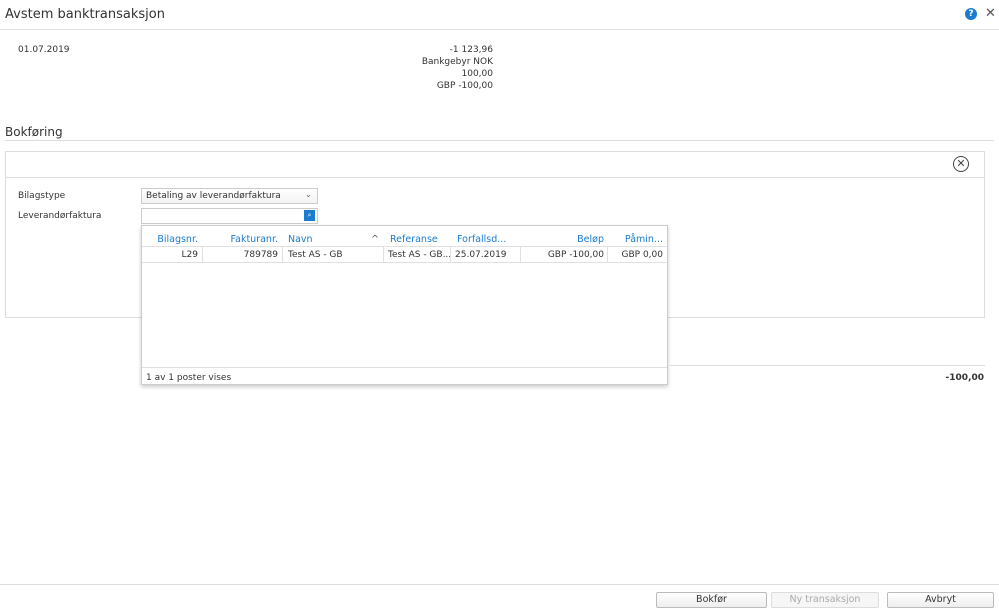 This screenshot has height=613, width=999. What do you see at coordinates (477, 74) in the screenshot?
I see `fee-amount: 100,00` at bounding box center [477, 74].